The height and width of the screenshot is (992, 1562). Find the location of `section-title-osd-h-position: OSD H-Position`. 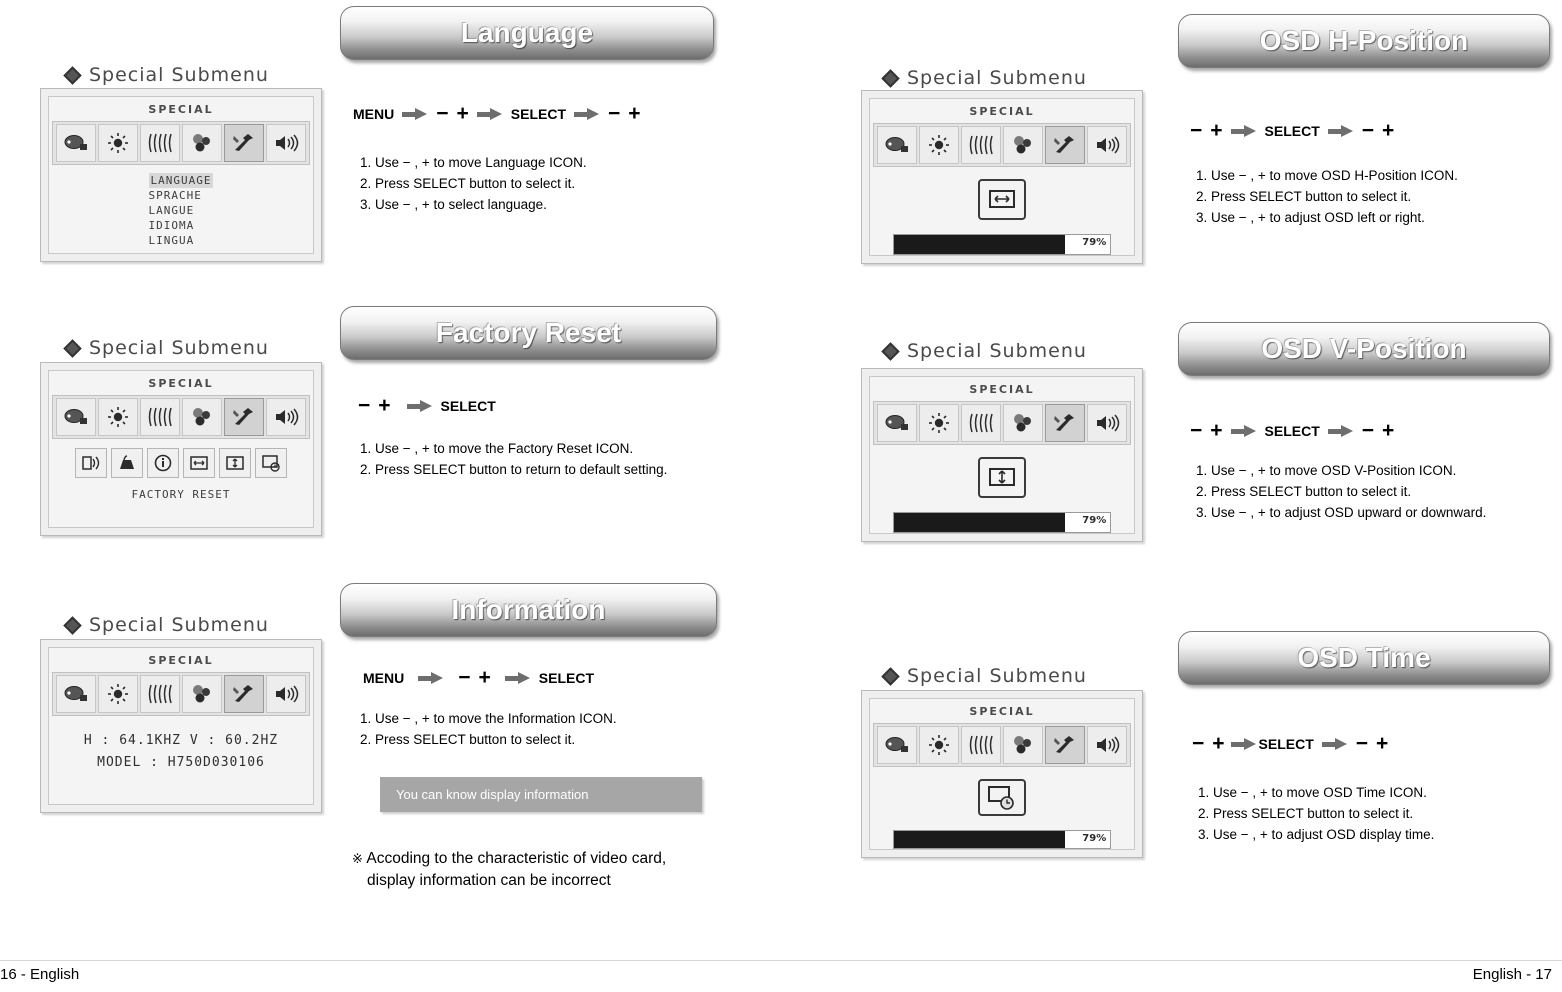

section-title-osd-h-position: OSD H-Position is located at coordinates (1364, 41).